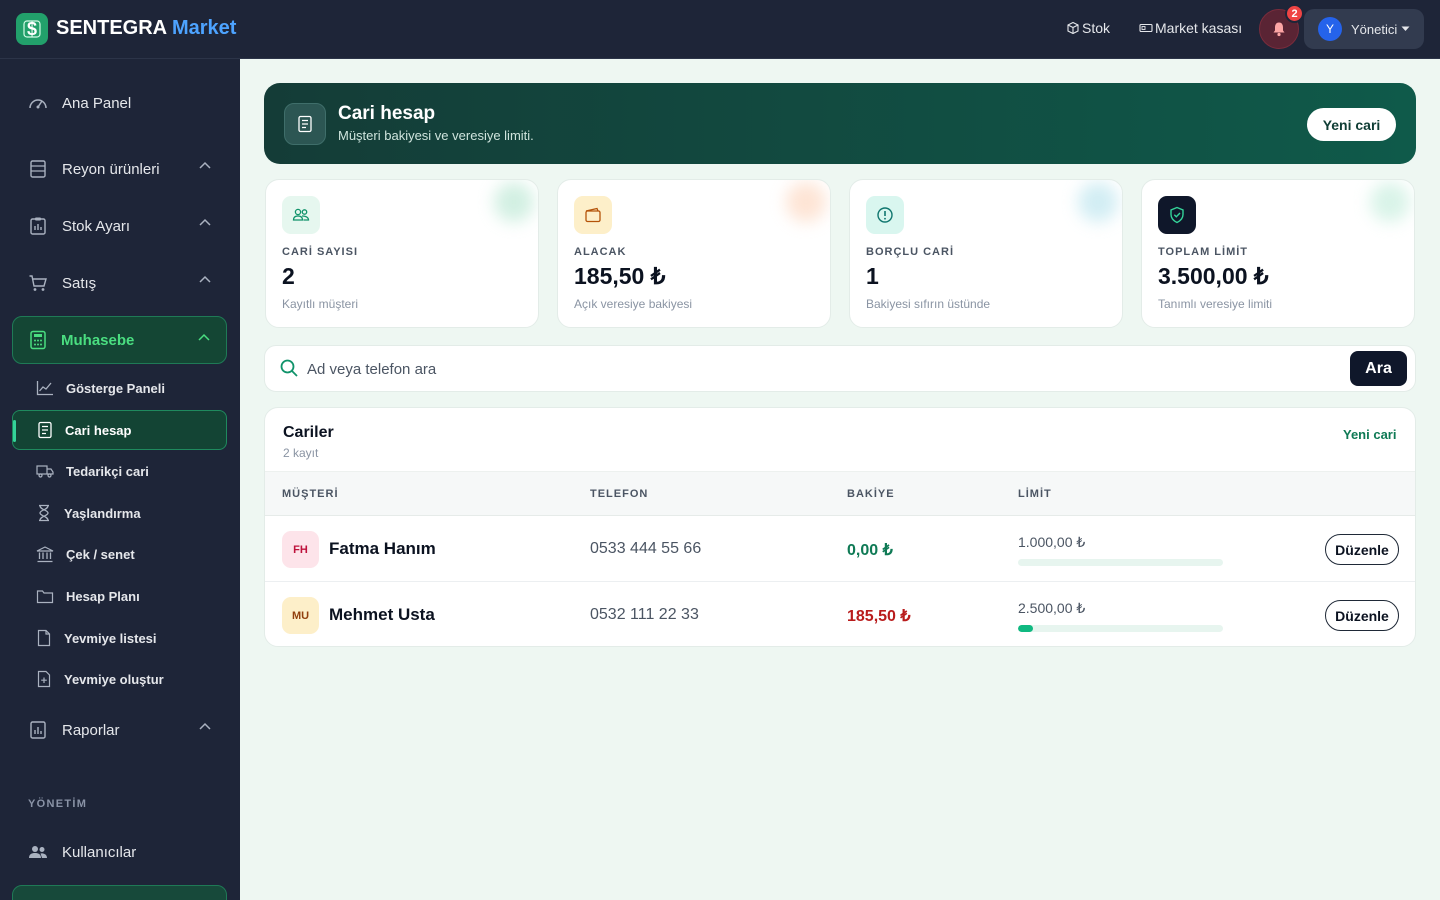 This screenshot has height=900, width=1440. Describe the element at coordinates (119, 892) in the screenshot. I see `sidebar-bottom-item` at that location.